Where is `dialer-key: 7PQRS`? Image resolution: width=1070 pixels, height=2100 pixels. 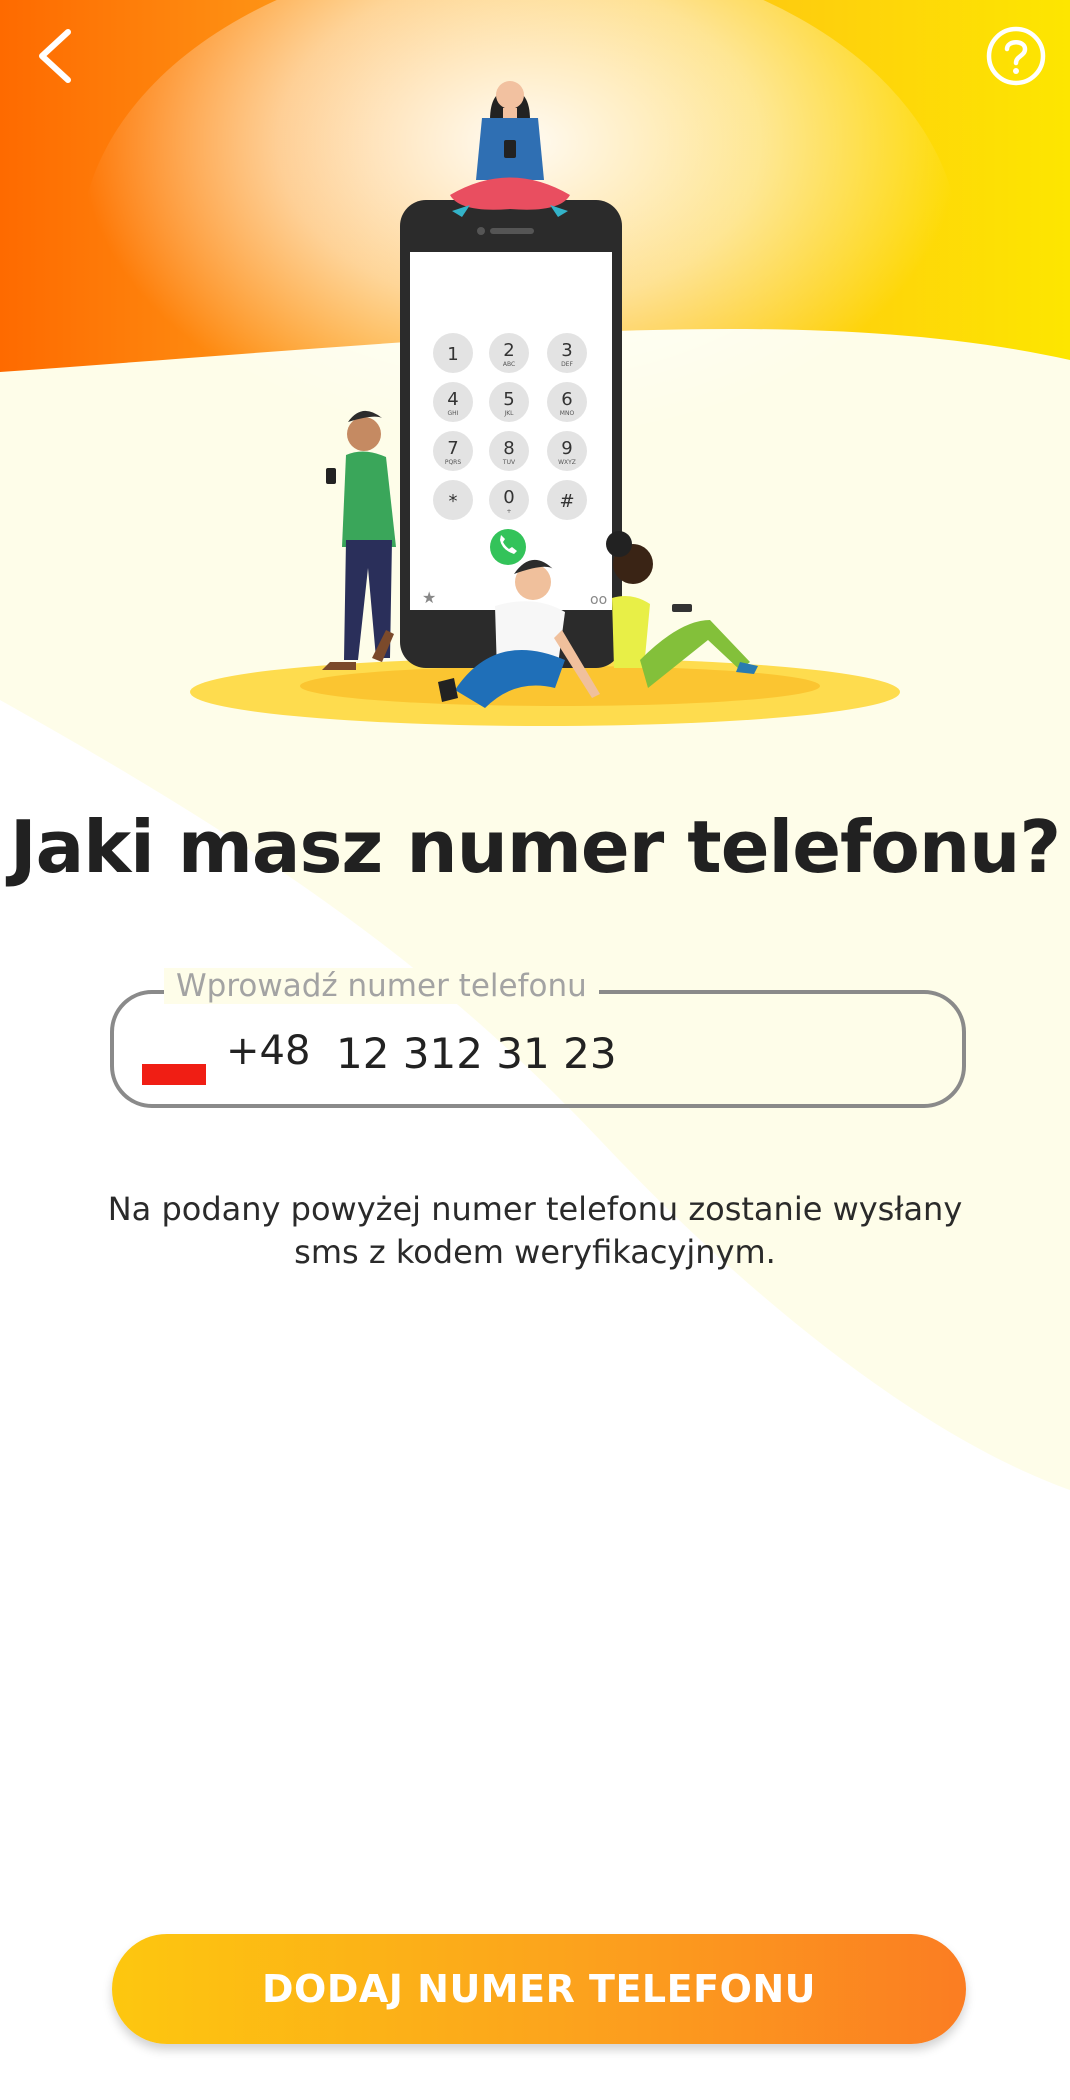 dialer-key: 7PQRS is located at coordinates (453, 451).